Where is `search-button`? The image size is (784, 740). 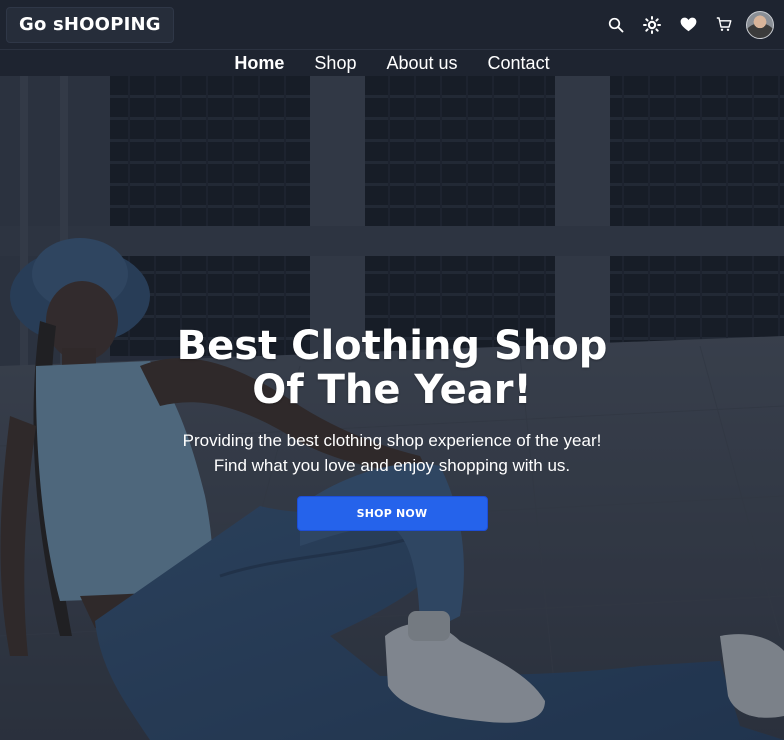 search-button is located at coordinates (616, 25).